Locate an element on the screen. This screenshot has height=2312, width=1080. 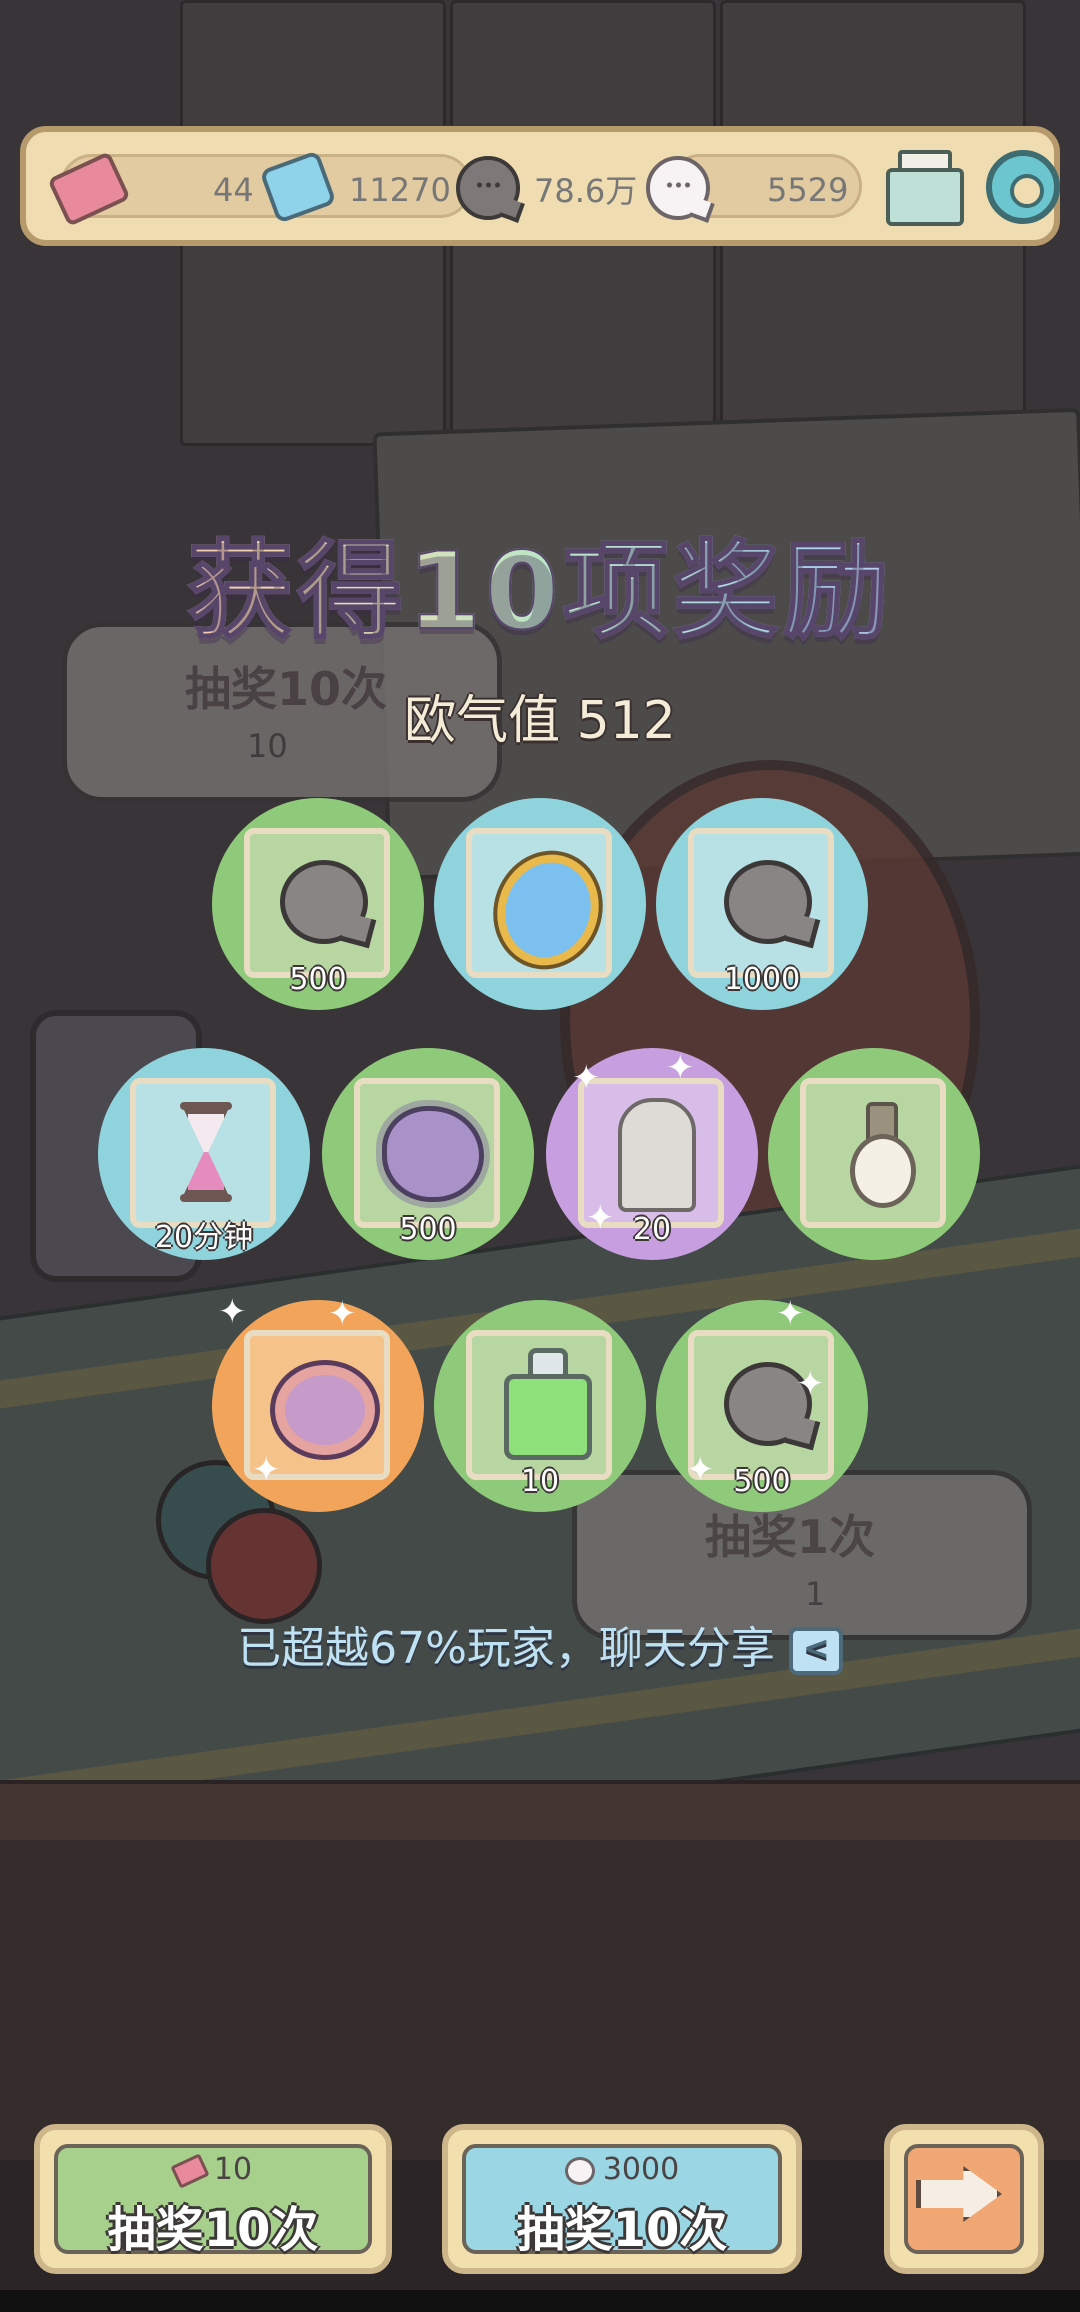
reward-qty: 20分钟 is located at coordinates (204, 1237).